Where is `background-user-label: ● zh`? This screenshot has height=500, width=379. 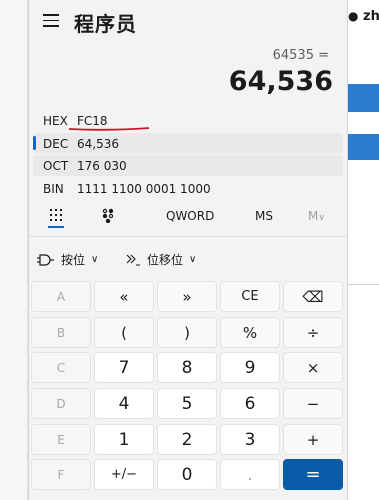 background-user-label: ● zh is located at coordinates (363, 16).